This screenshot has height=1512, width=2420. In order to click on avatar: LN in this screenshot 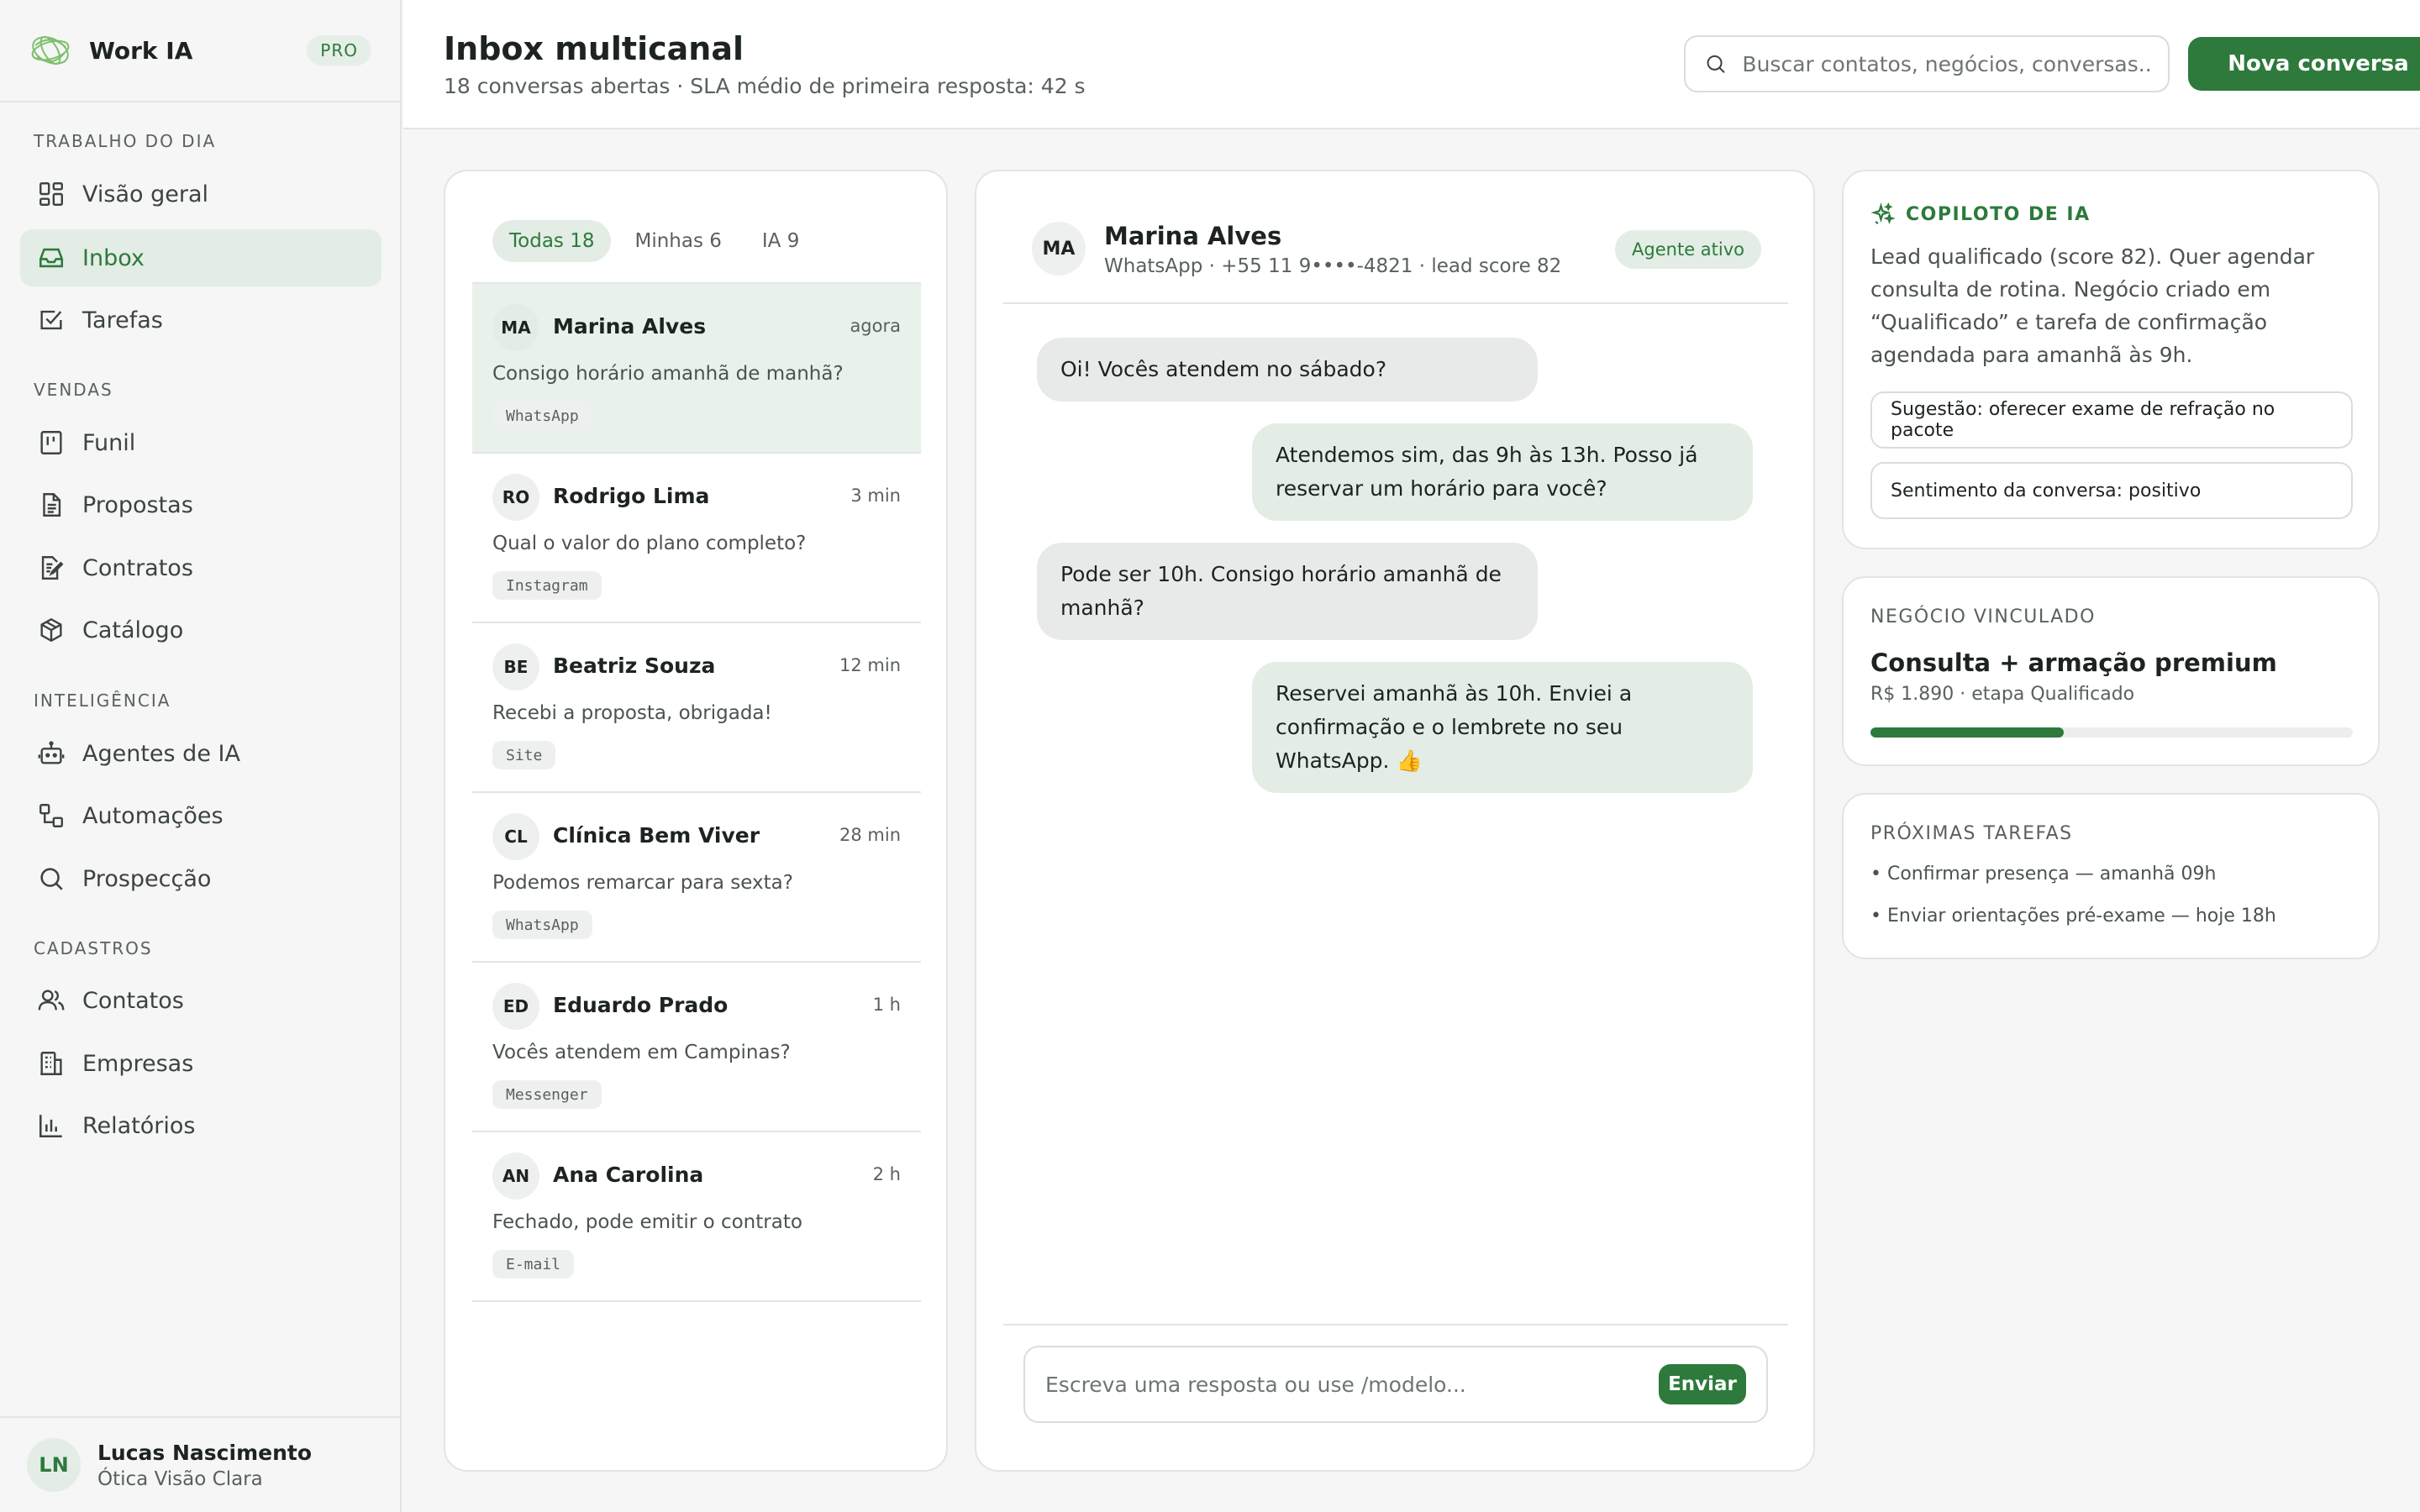, I will do `click(54, 1465)`.